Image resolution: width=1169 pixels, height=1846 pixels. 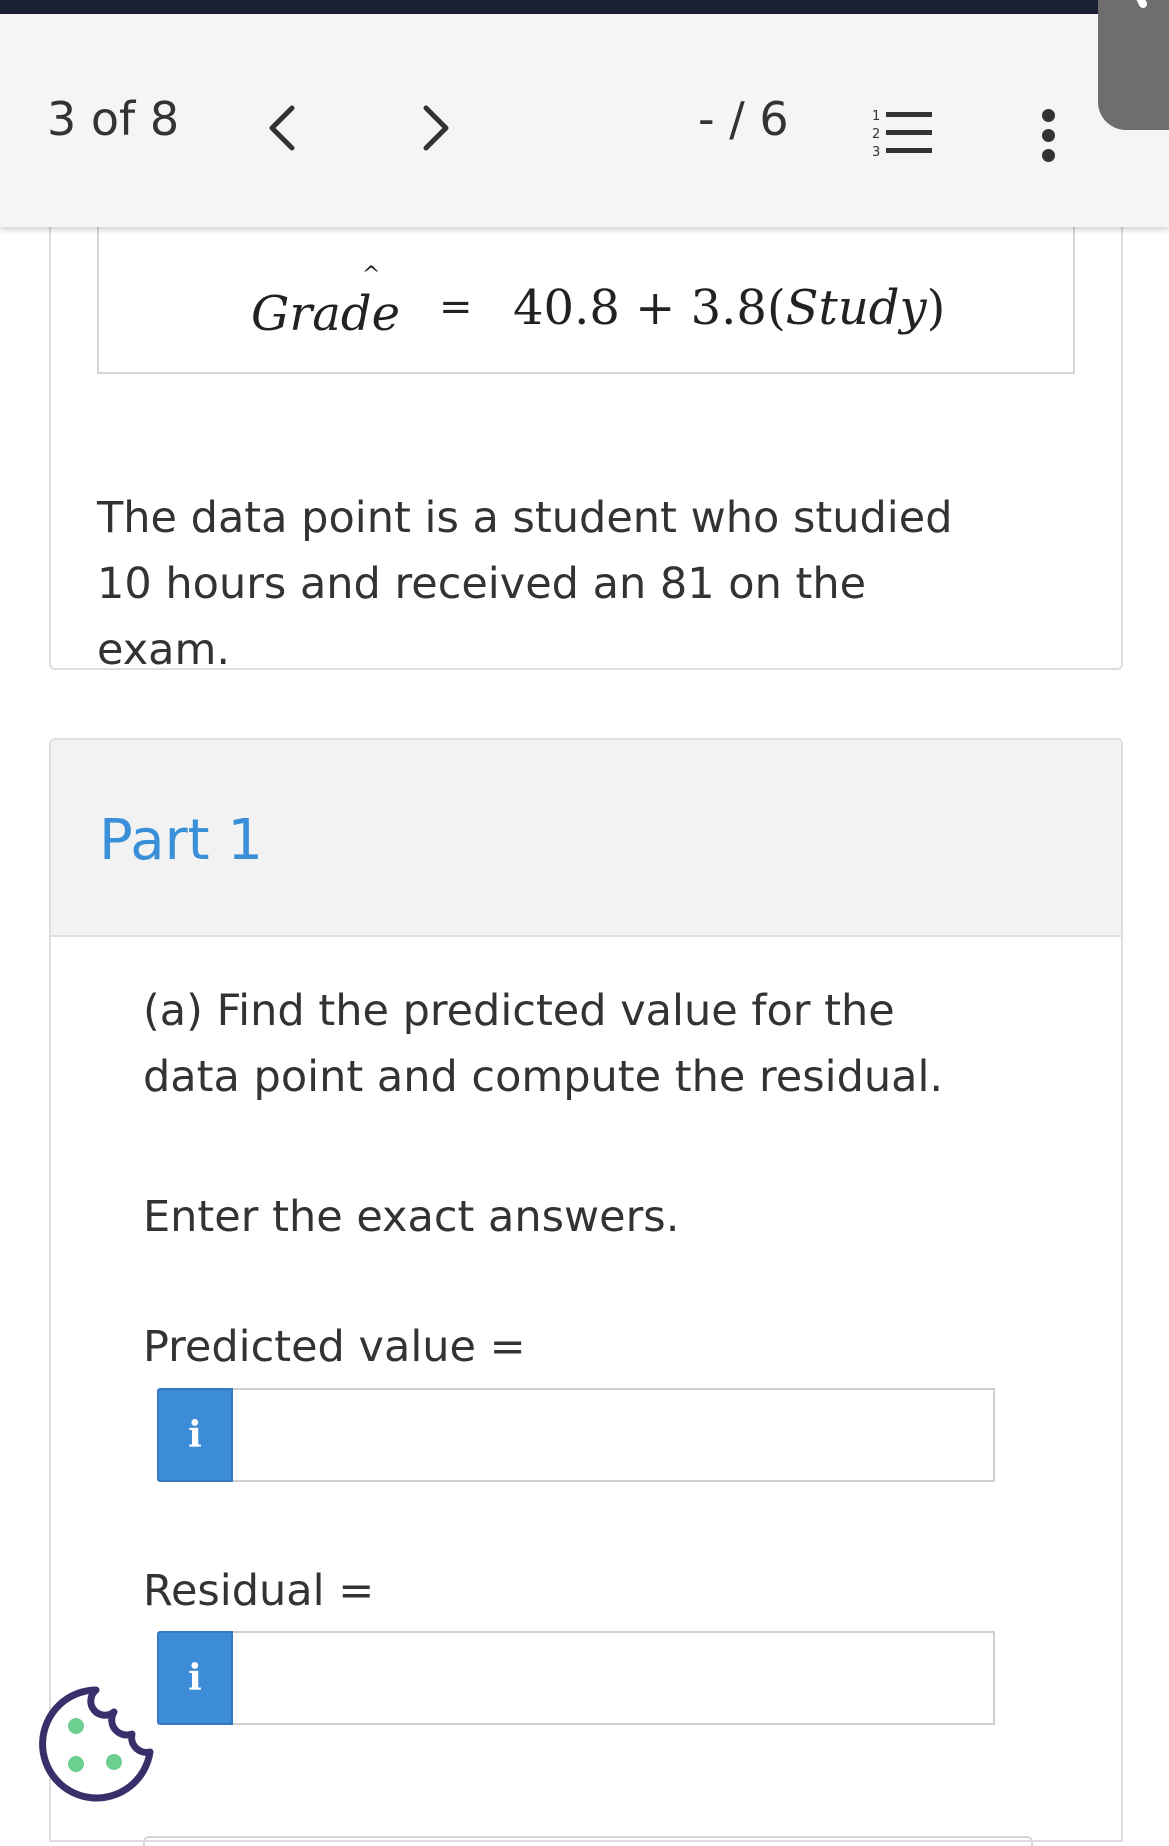 I want to click on equation-rhs: 40.8 + 3.8(Study), so click(x=729, y=308).